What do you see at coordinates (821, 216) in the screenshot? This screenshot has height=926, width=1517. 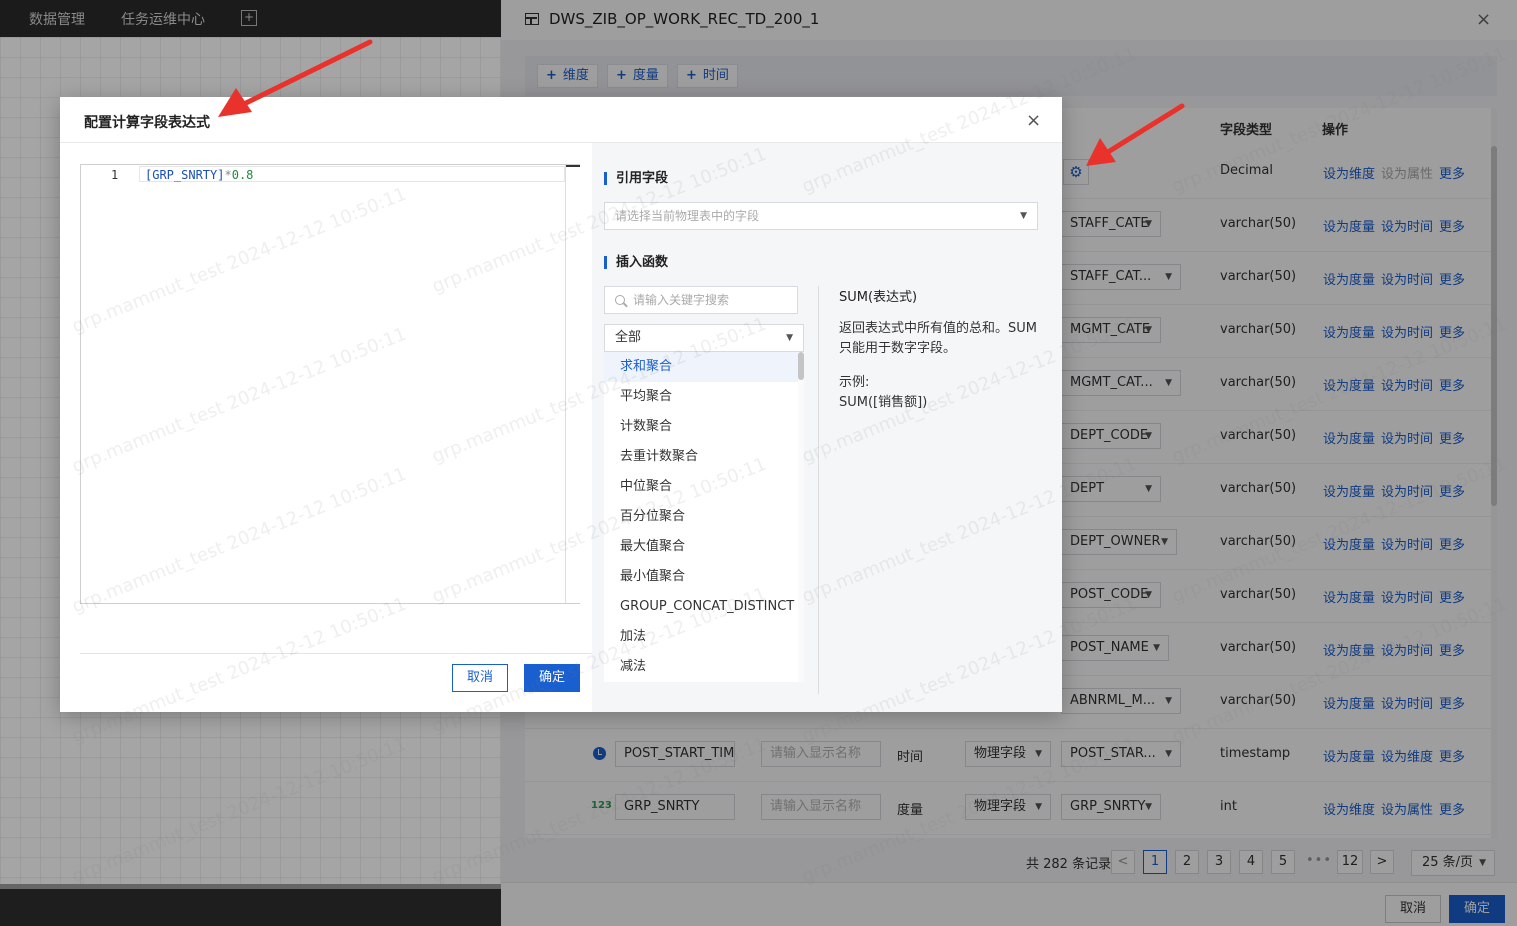 I see `ref-field-select: 请选择当前物理表中的字段 ▼` at bounding box center [821, 216].